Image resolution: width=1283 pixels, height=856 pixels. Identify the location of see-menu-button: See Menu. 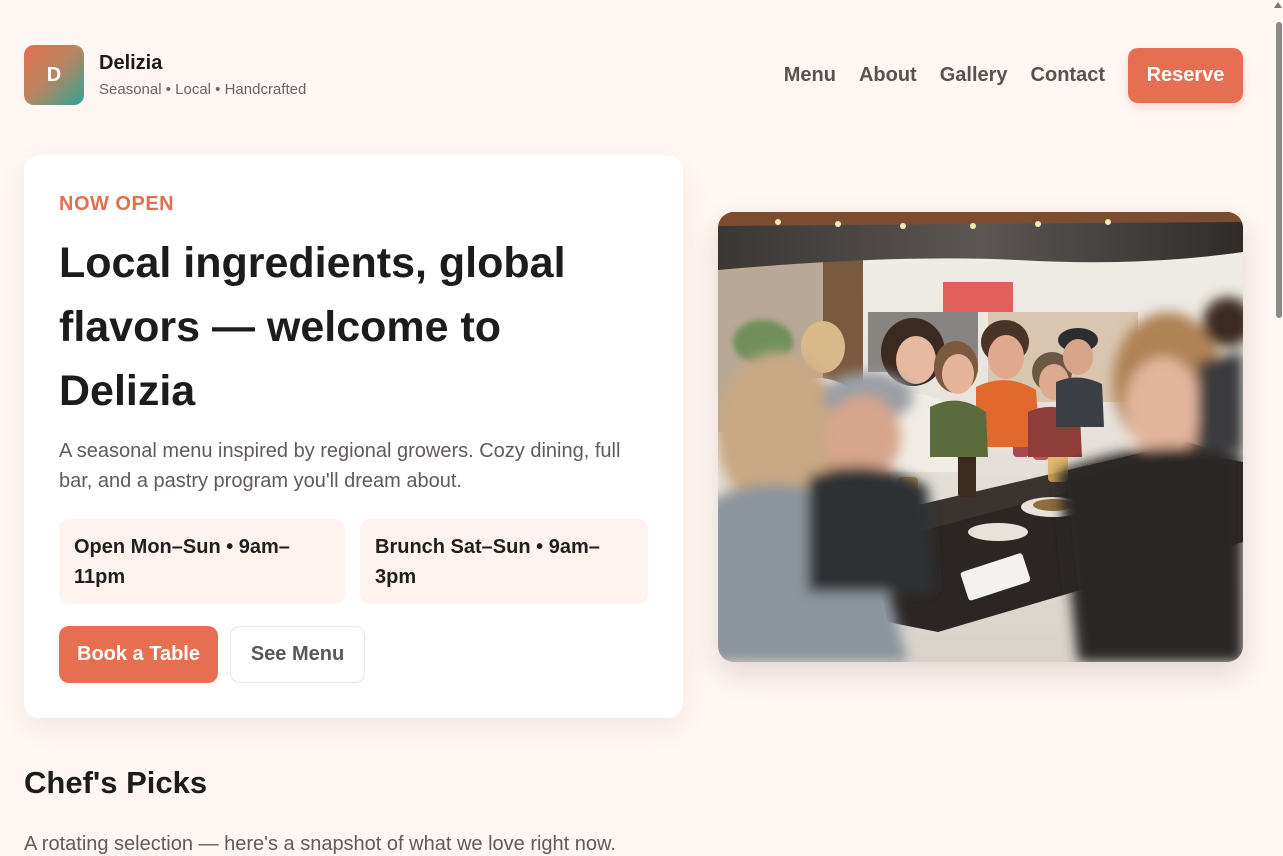
(297, 654).